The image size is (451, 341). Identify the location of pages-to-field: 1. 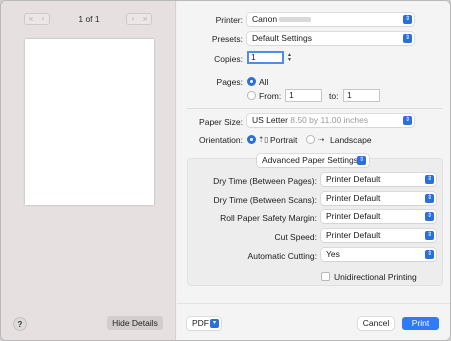
(361, 95).